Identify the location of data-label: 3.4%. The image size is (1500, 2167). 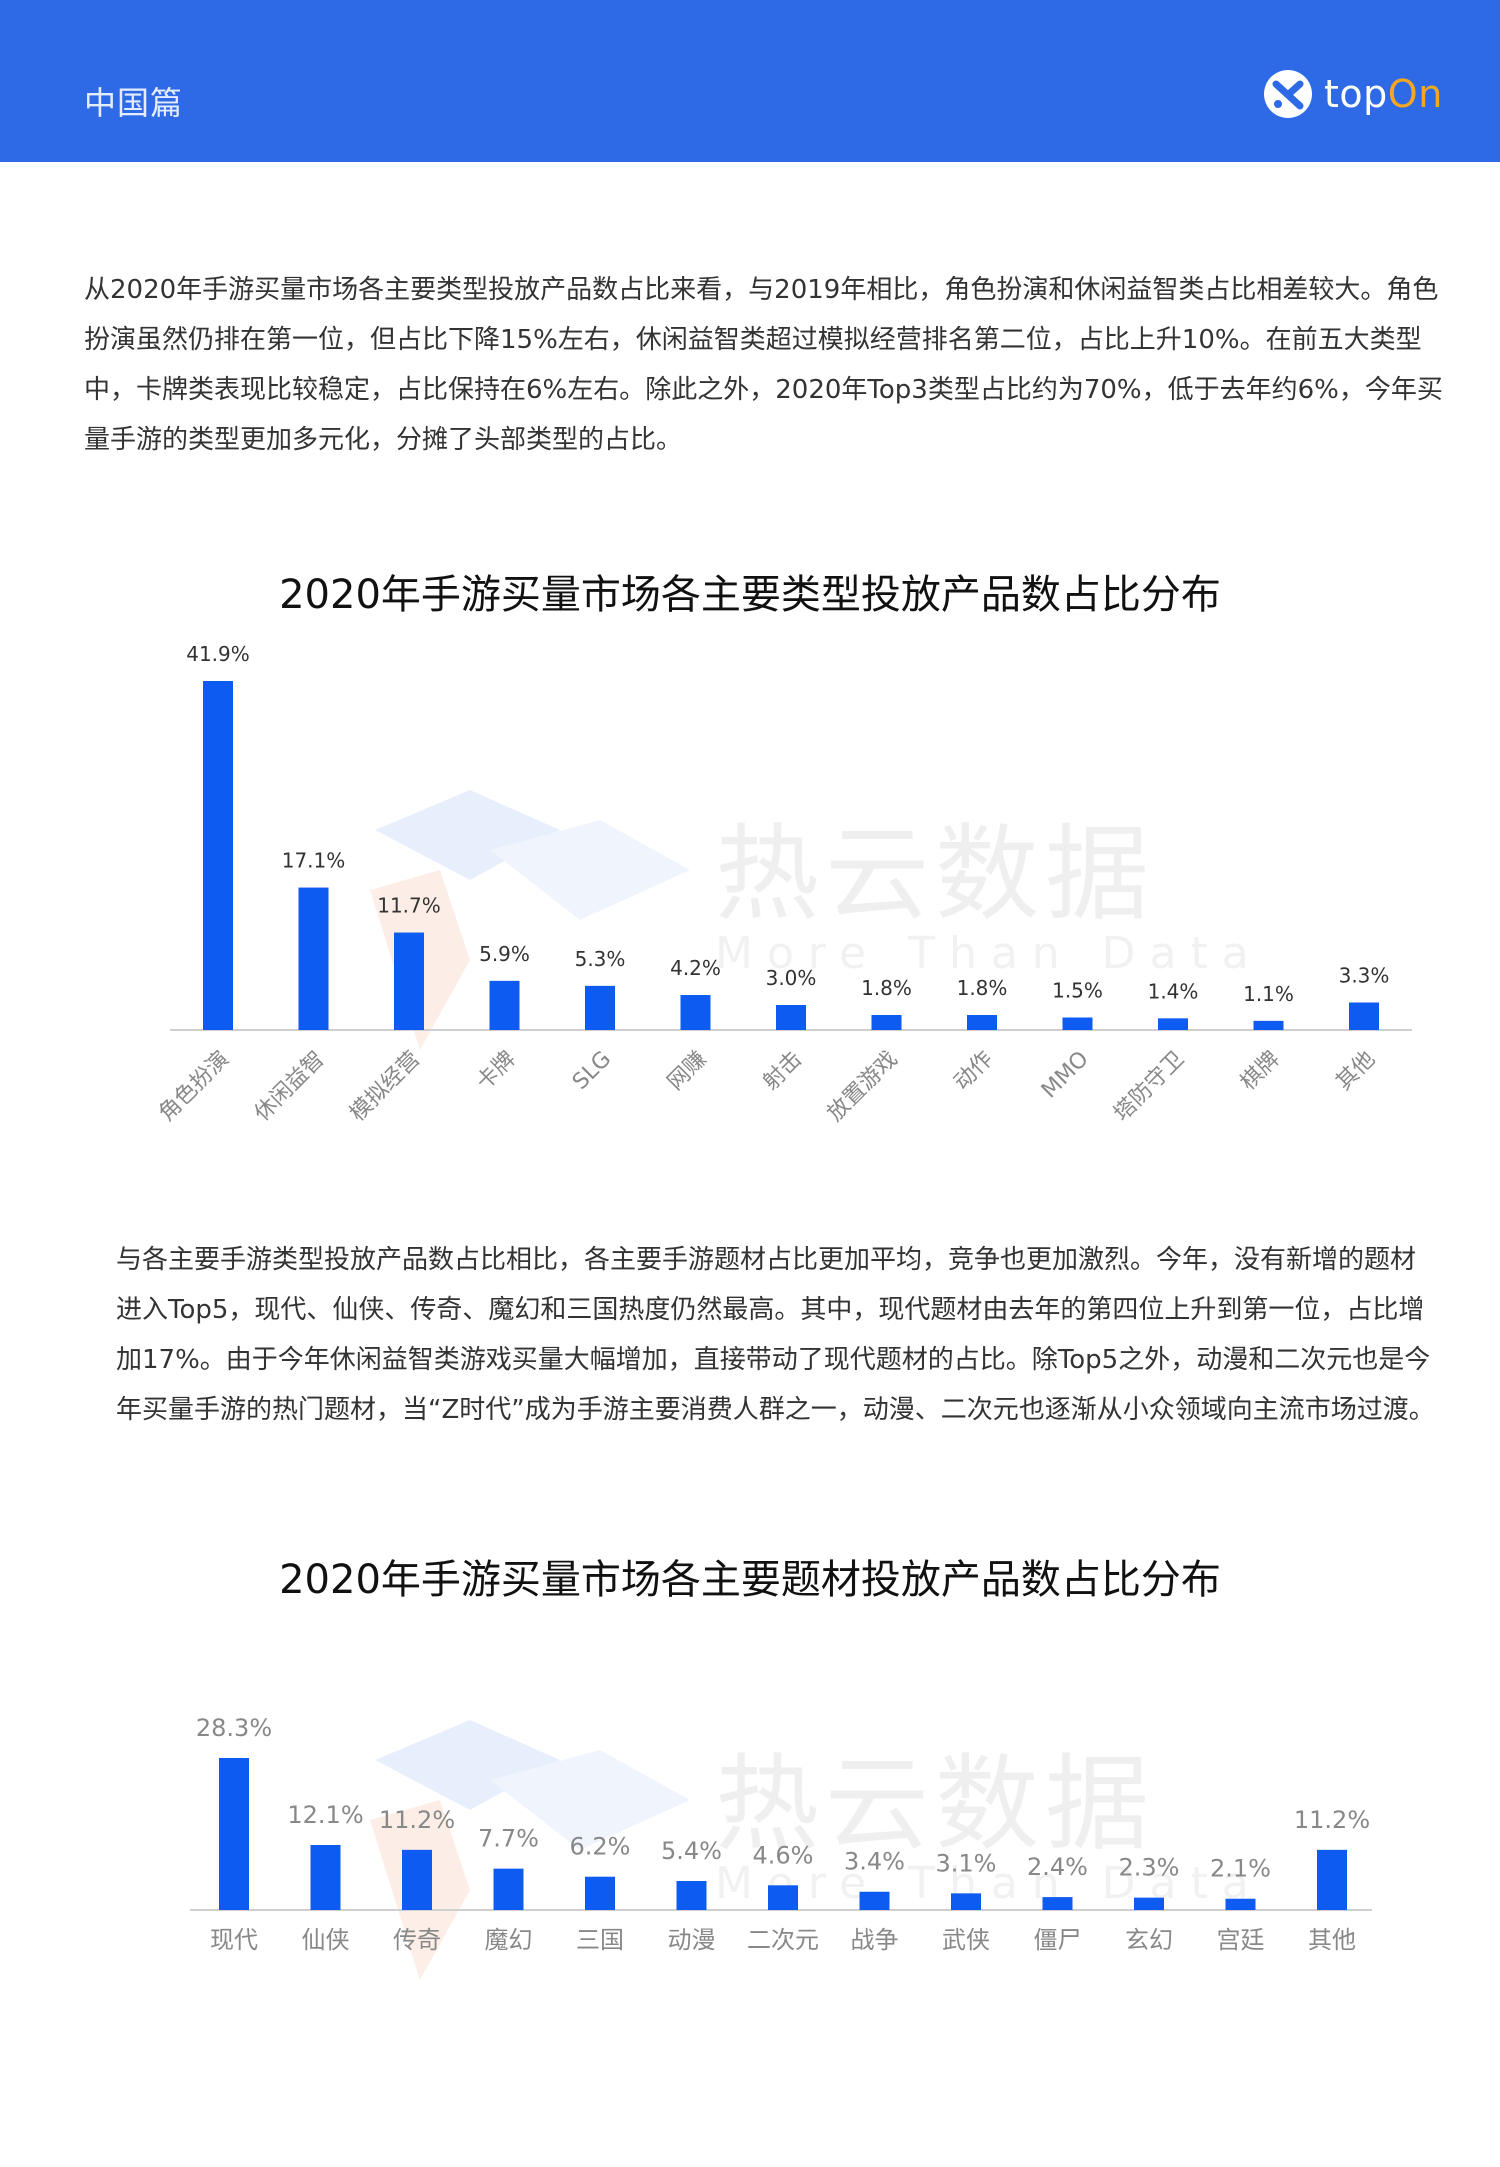
(874, 1862).